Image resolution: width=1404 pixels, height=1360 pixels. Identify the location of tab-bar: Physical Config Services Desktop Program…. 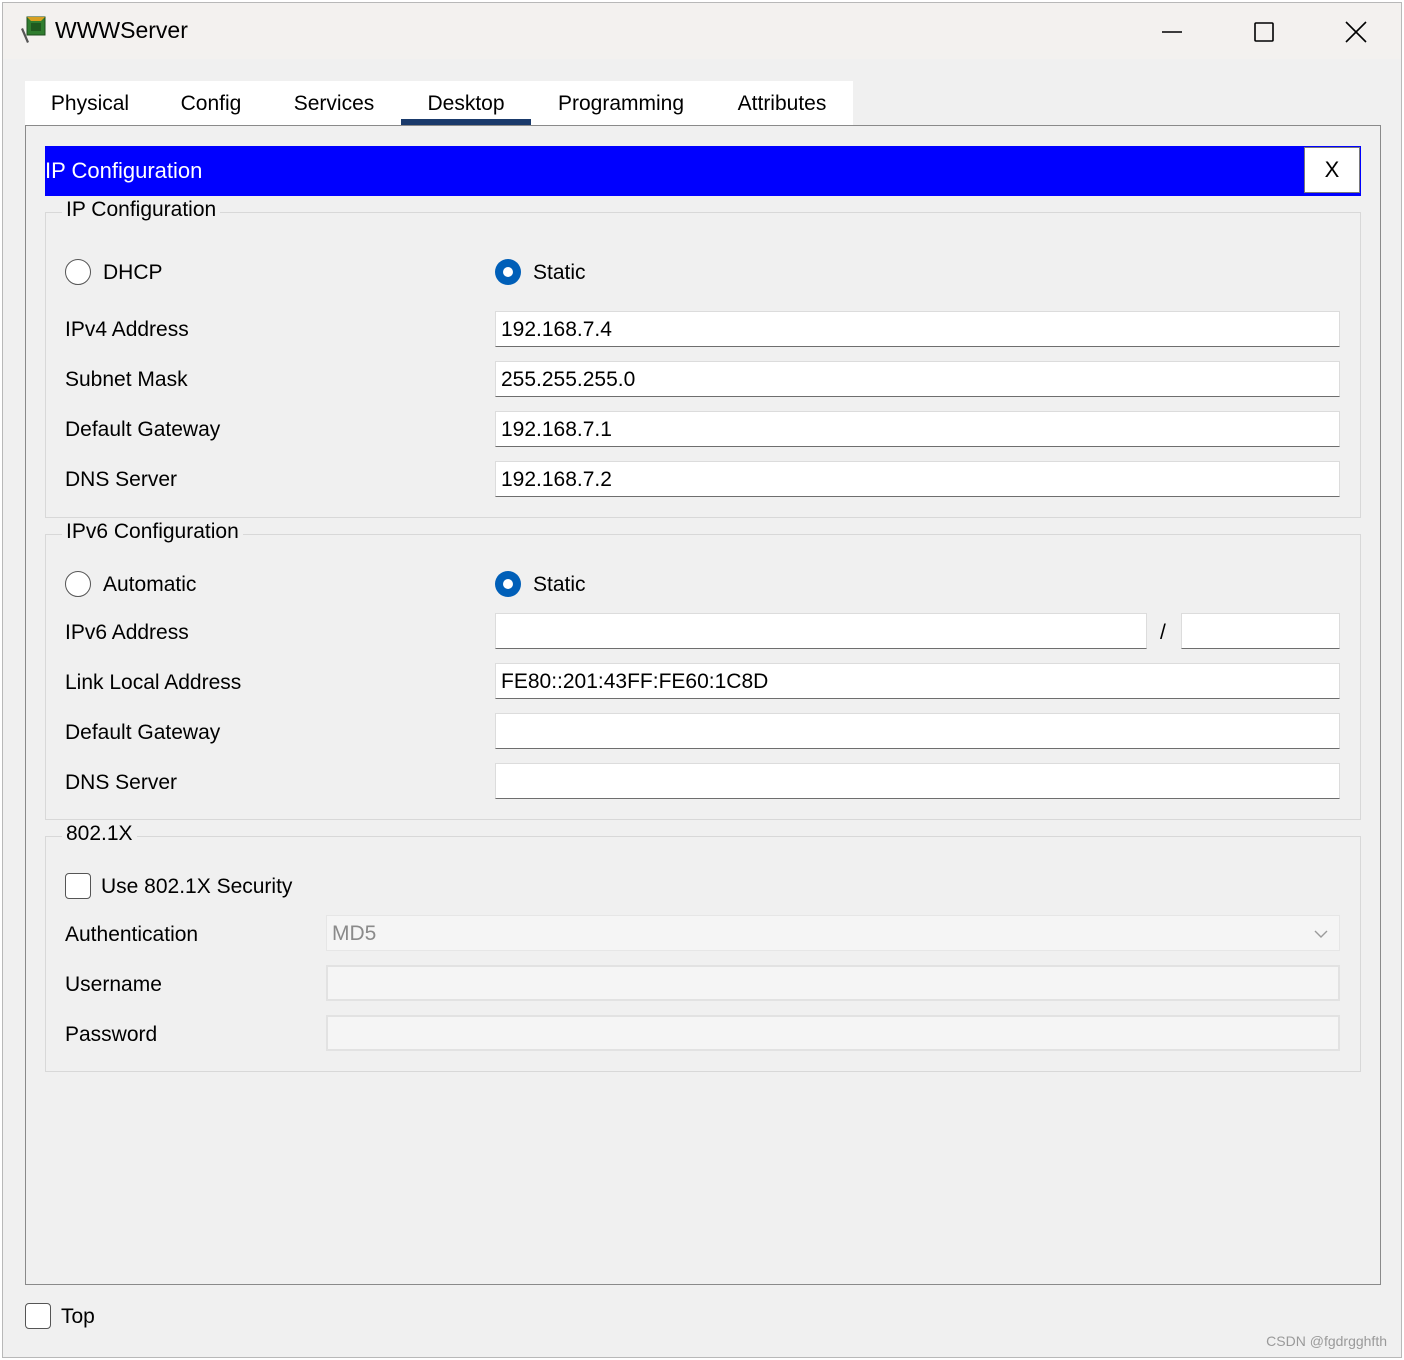
(439, 103).